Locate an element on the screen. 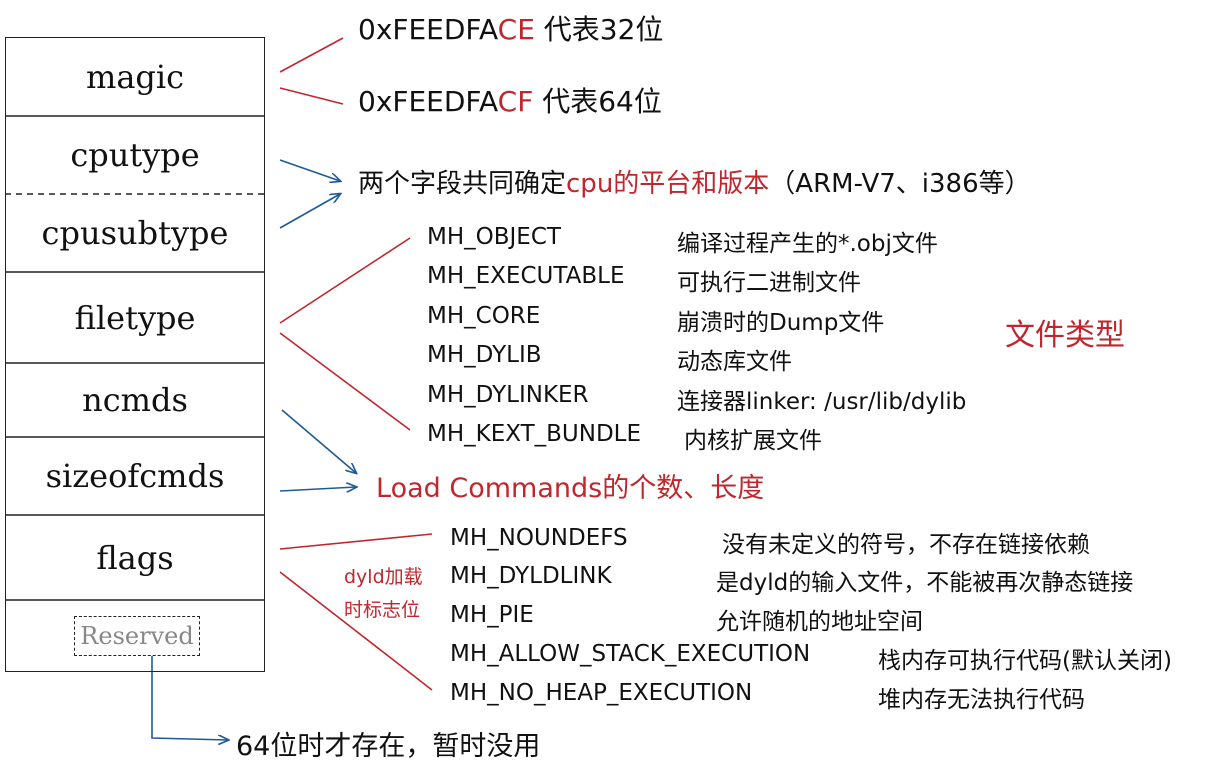 The width and height of the screenshot is (1215, 764). filetype-line-top is located at coordinates (345, 280).